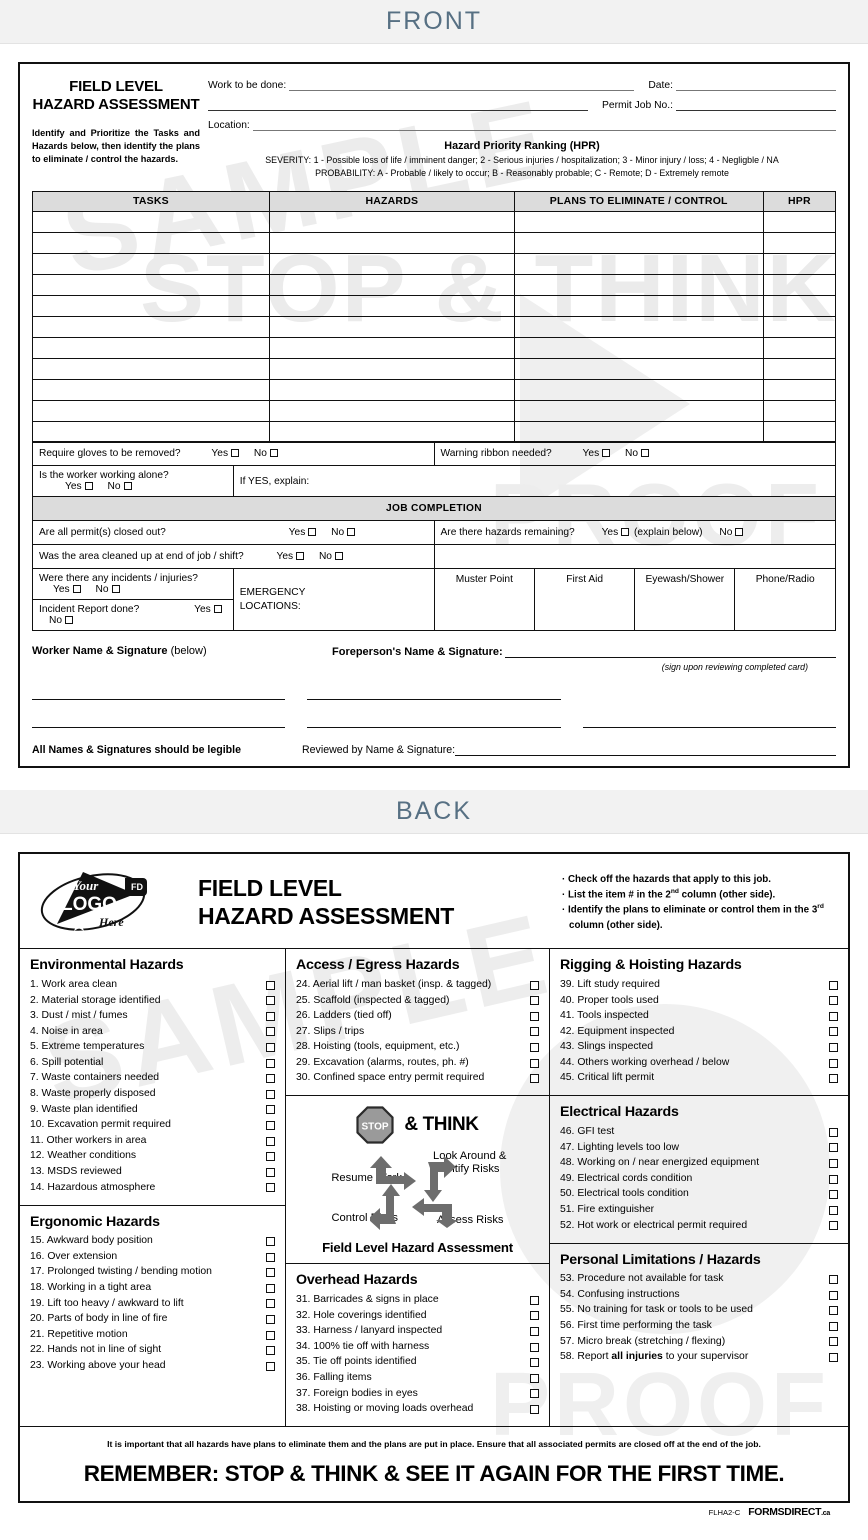 This screenshot has width=868, height=1540. What do you see at coordinates (152, 1188) in the screenshot?
I see `hazard-item: 14. Hazardous atmosphere` at bounding box center [152, 1188].